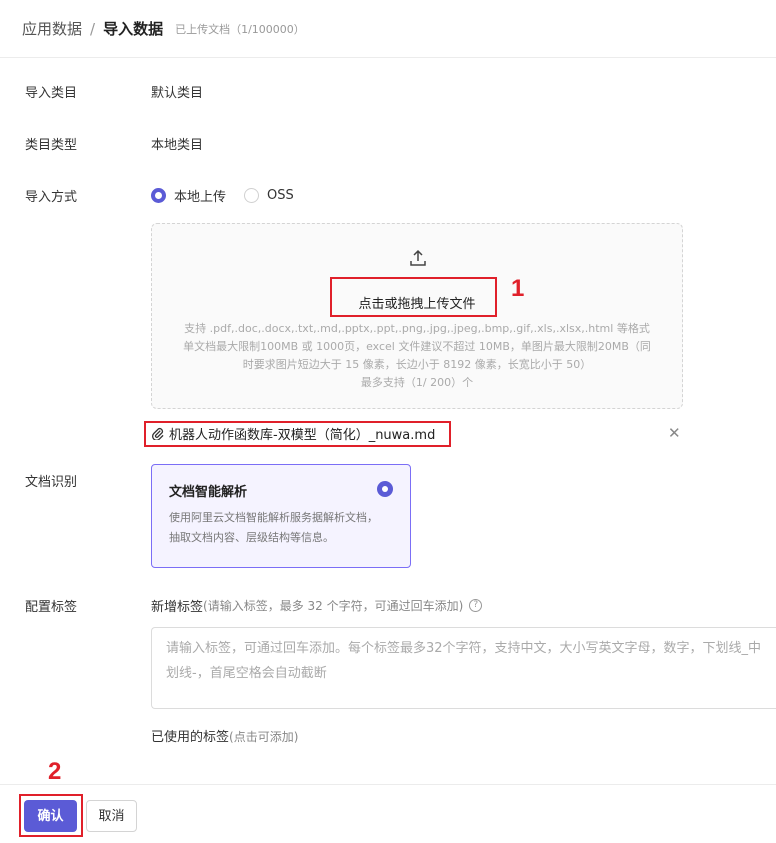 Image resolution: width=776 pixels, height=843 pixels. Describe the element at coordinates (50, 816) in the screenshot. I see `confirm-button: 确认` at that location.